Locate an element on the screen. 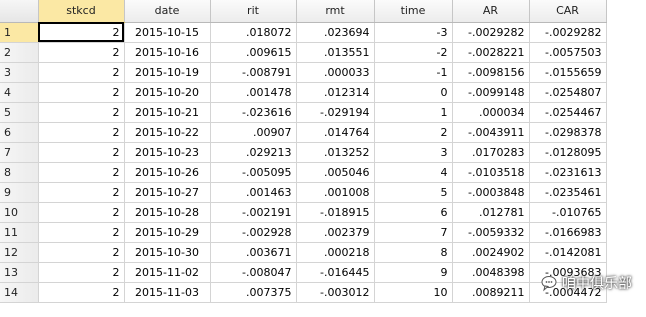  cell-car: -.0298378 is located at coordinates (568, 132).